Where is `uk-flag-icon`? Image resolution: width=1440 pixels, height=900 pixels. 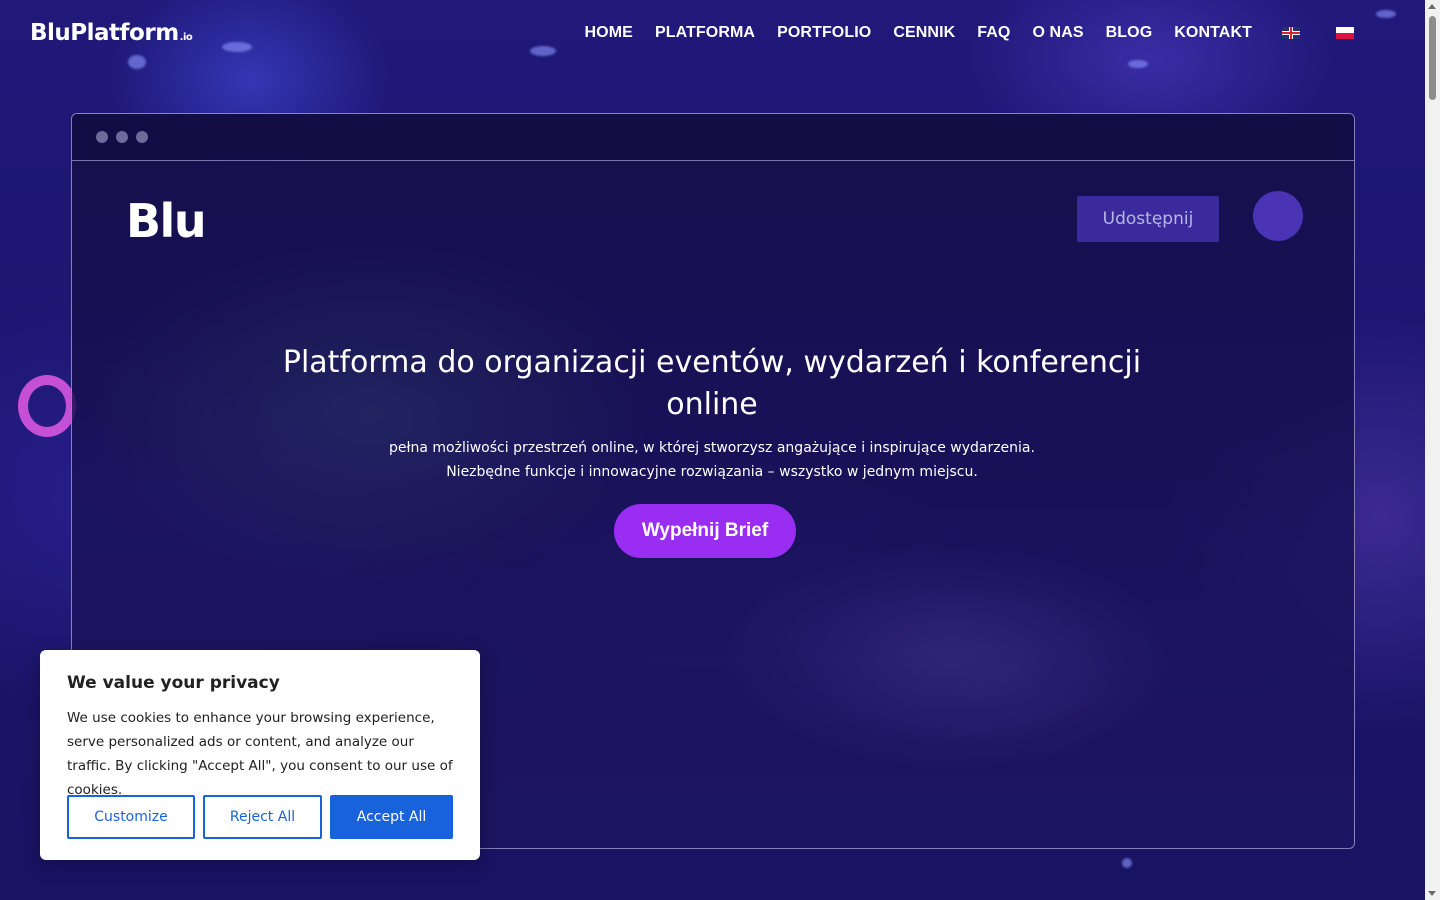 uk-flag-icon is located at coordinates (1291, 33).